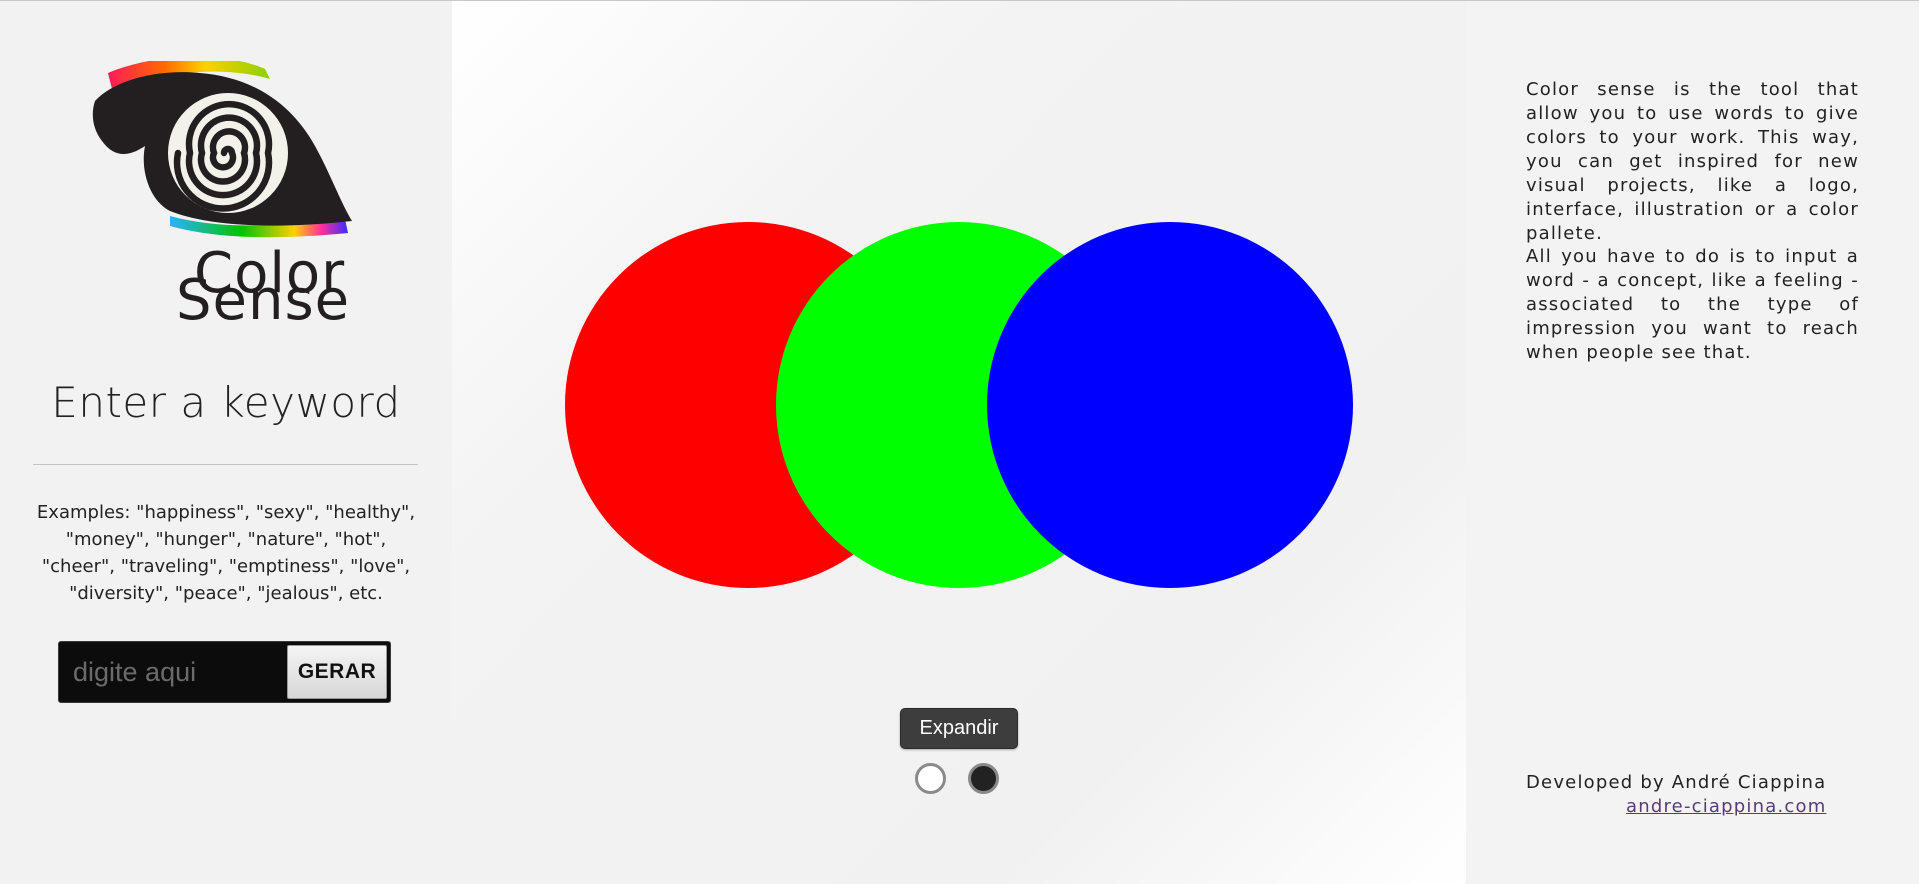  I want to click on dark-background-toggle, so click(983, 778).